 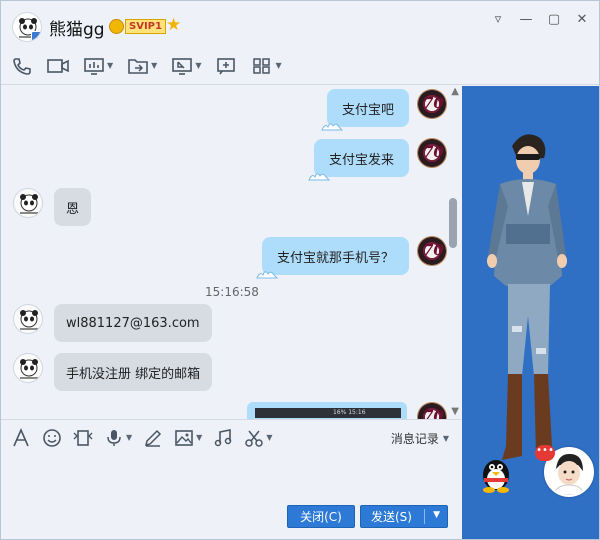 I want to click on gif-icon, so click(x=83, y=438).